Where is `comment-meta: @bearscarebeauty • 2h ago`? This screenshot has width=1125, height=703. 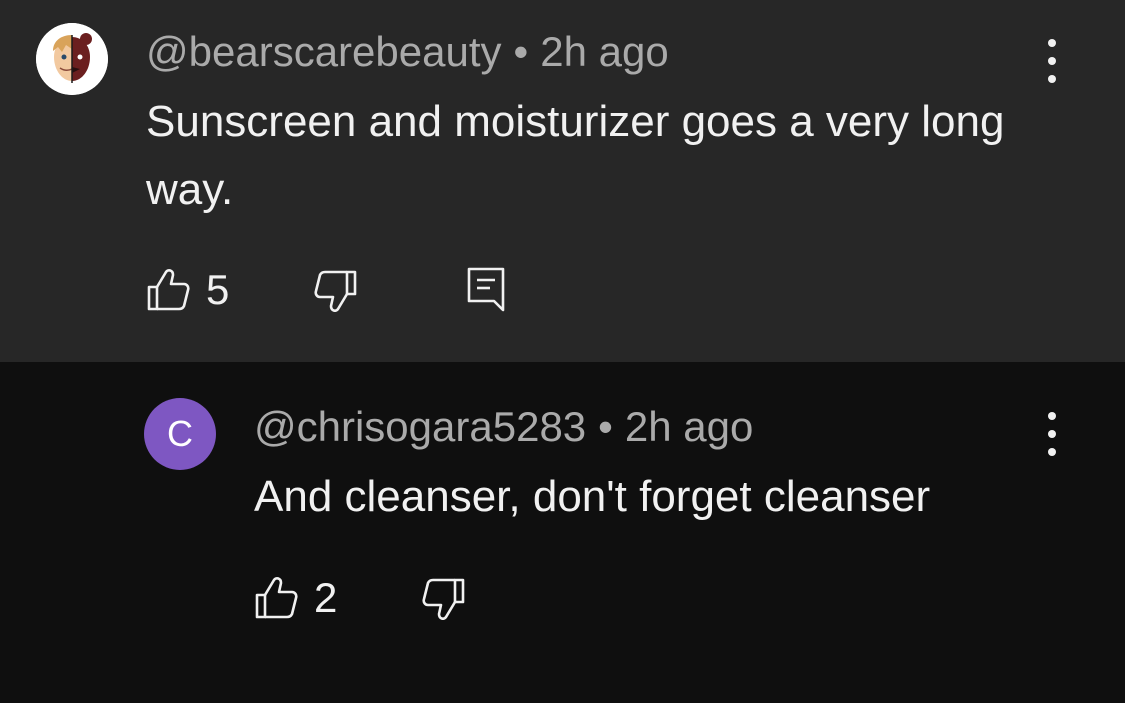
comment-meta: @bearscarebeauty • 2h ago is located at coordinates (407, 52).